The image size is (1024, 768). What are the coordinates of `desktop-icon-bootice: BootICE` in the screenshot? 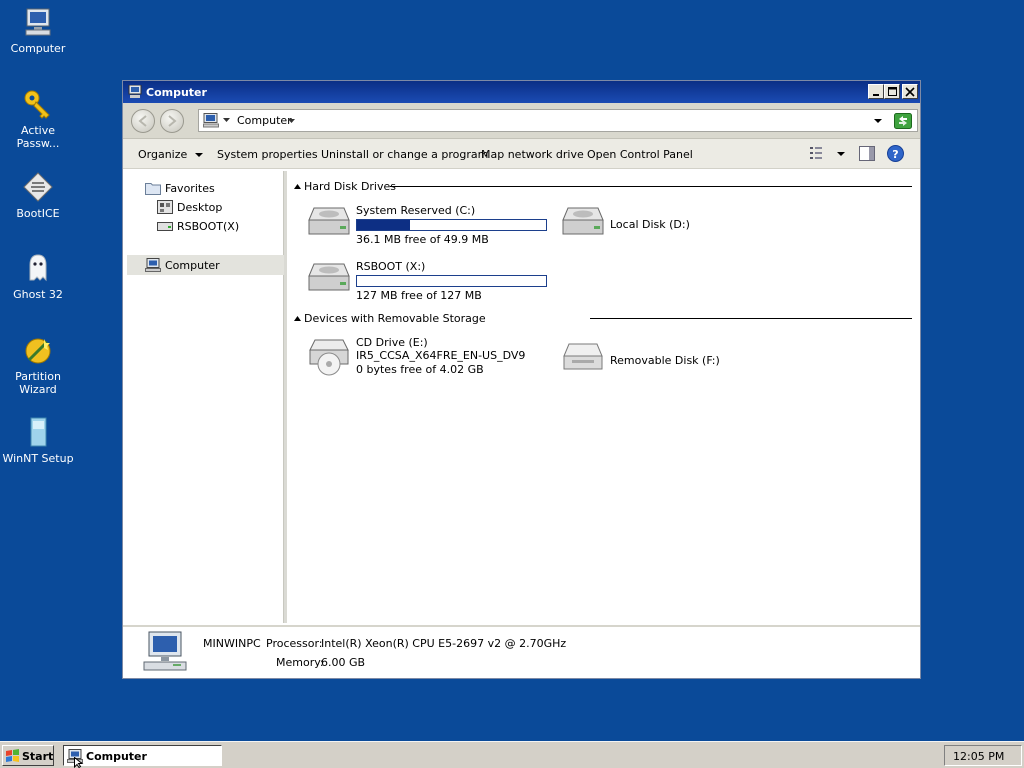 It's located at (38, 195).